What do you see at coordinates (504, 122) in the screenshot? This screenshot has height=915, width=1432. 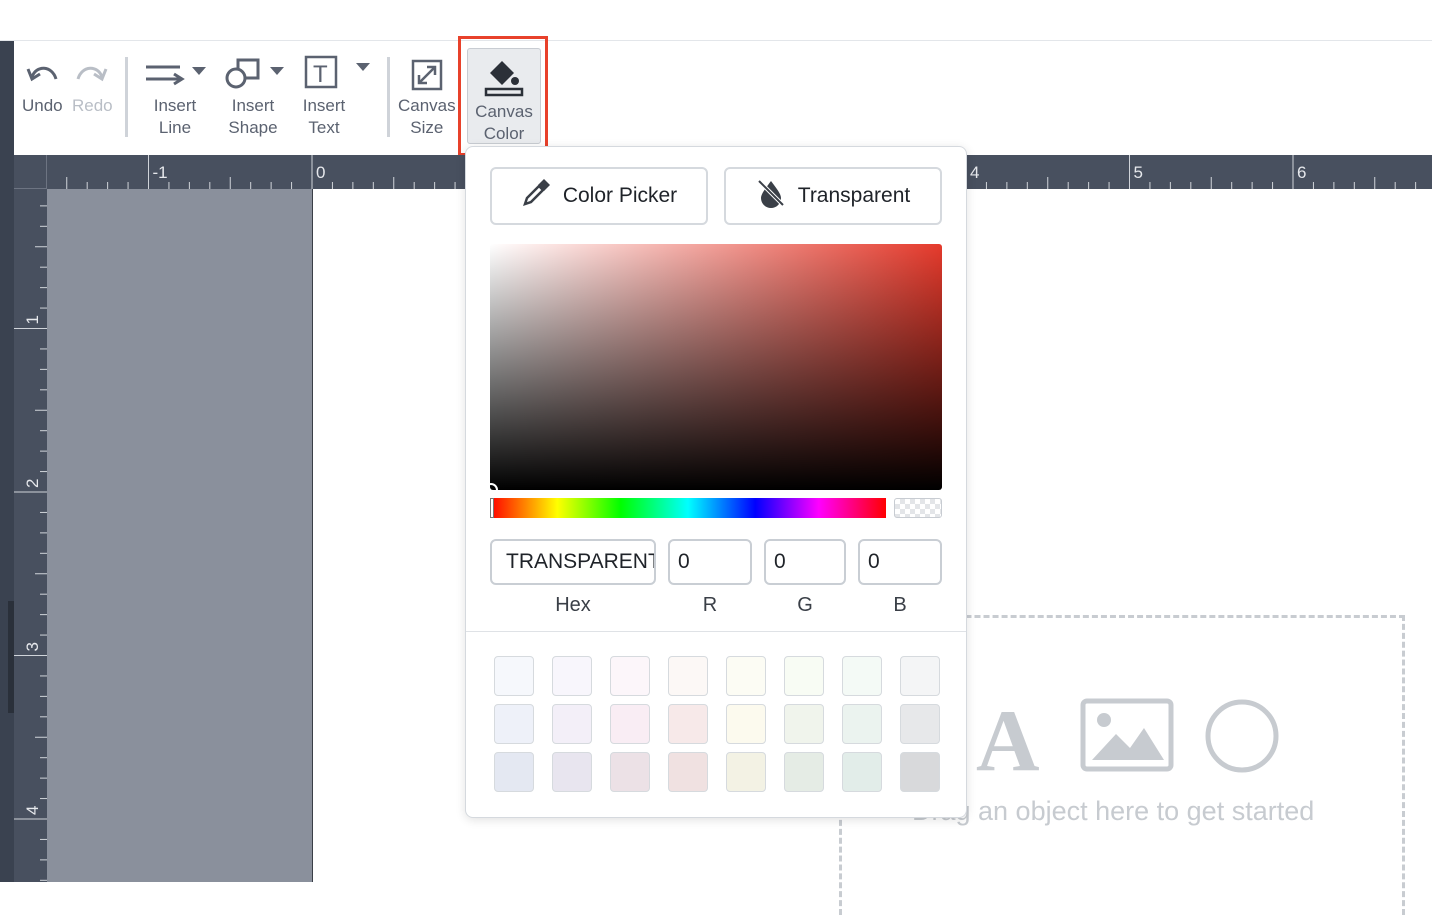 I see `canvas-color-label: Canvas Color` at bounding box center [504, 122].